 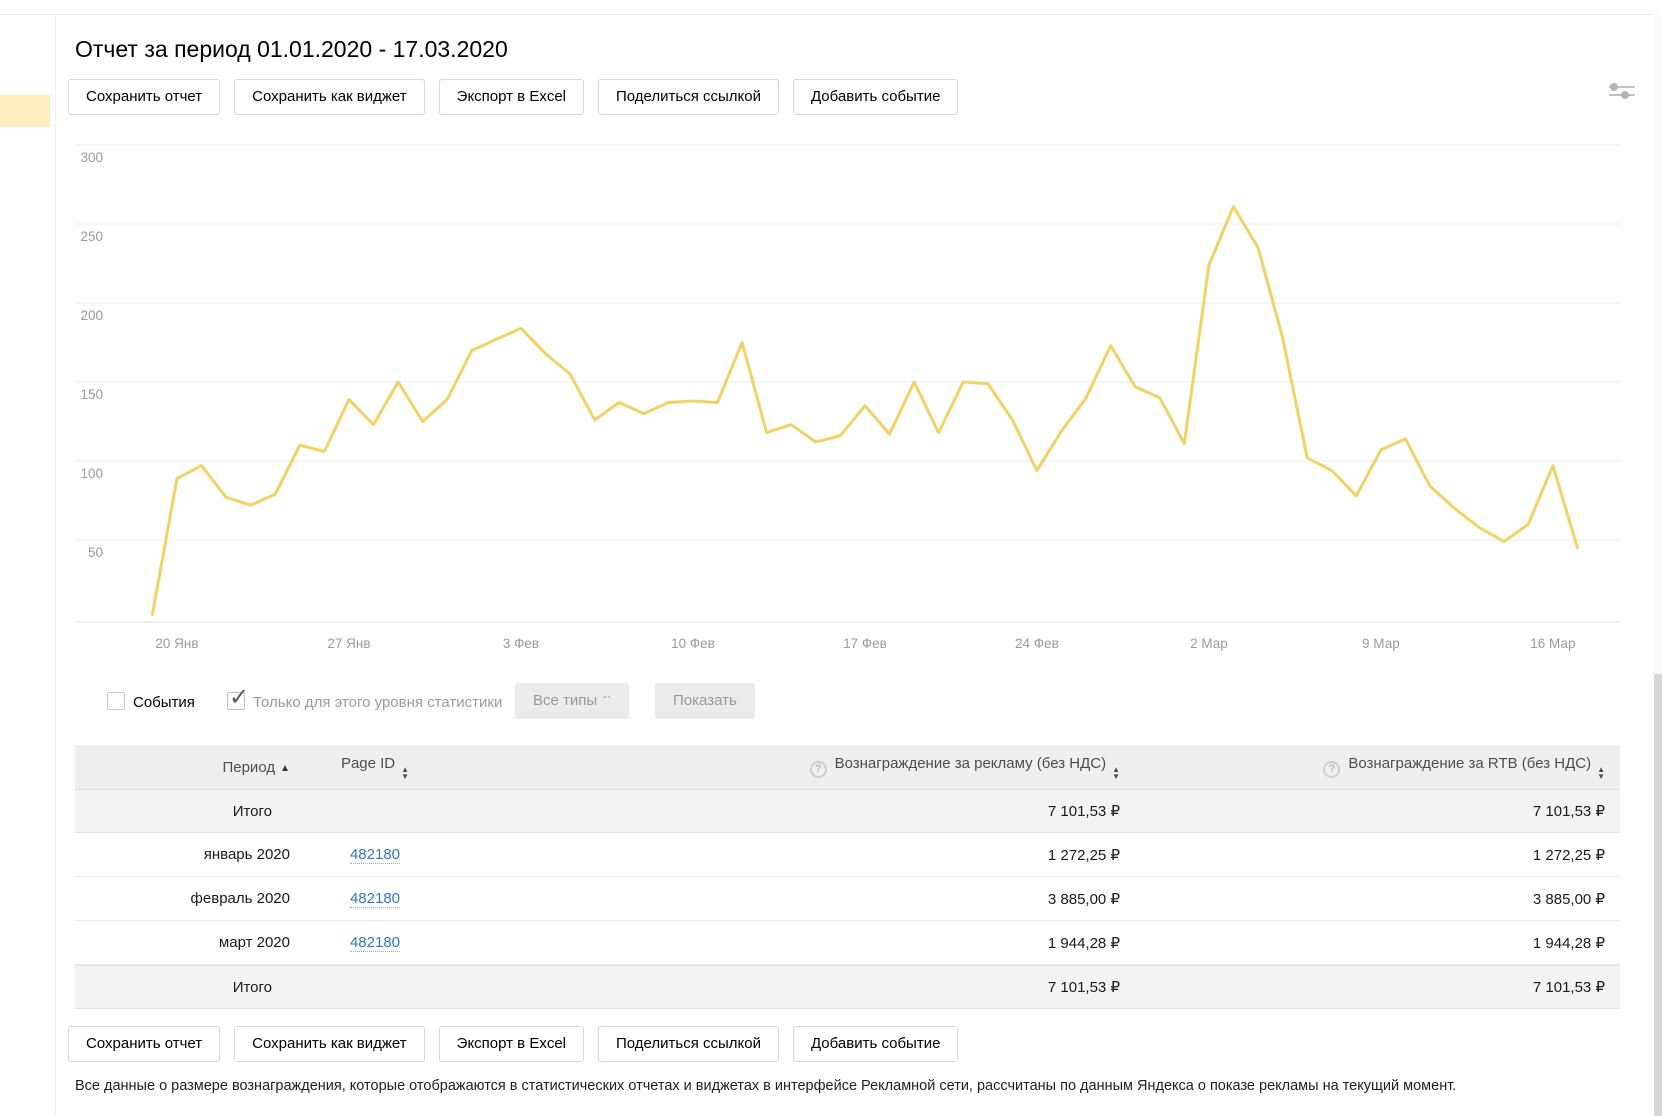 What do you see at coordinates (375, 768) in the screenshot?
I see `column-header-page-id: Page ID ▲ ▼` at bounding box center [375, 768].